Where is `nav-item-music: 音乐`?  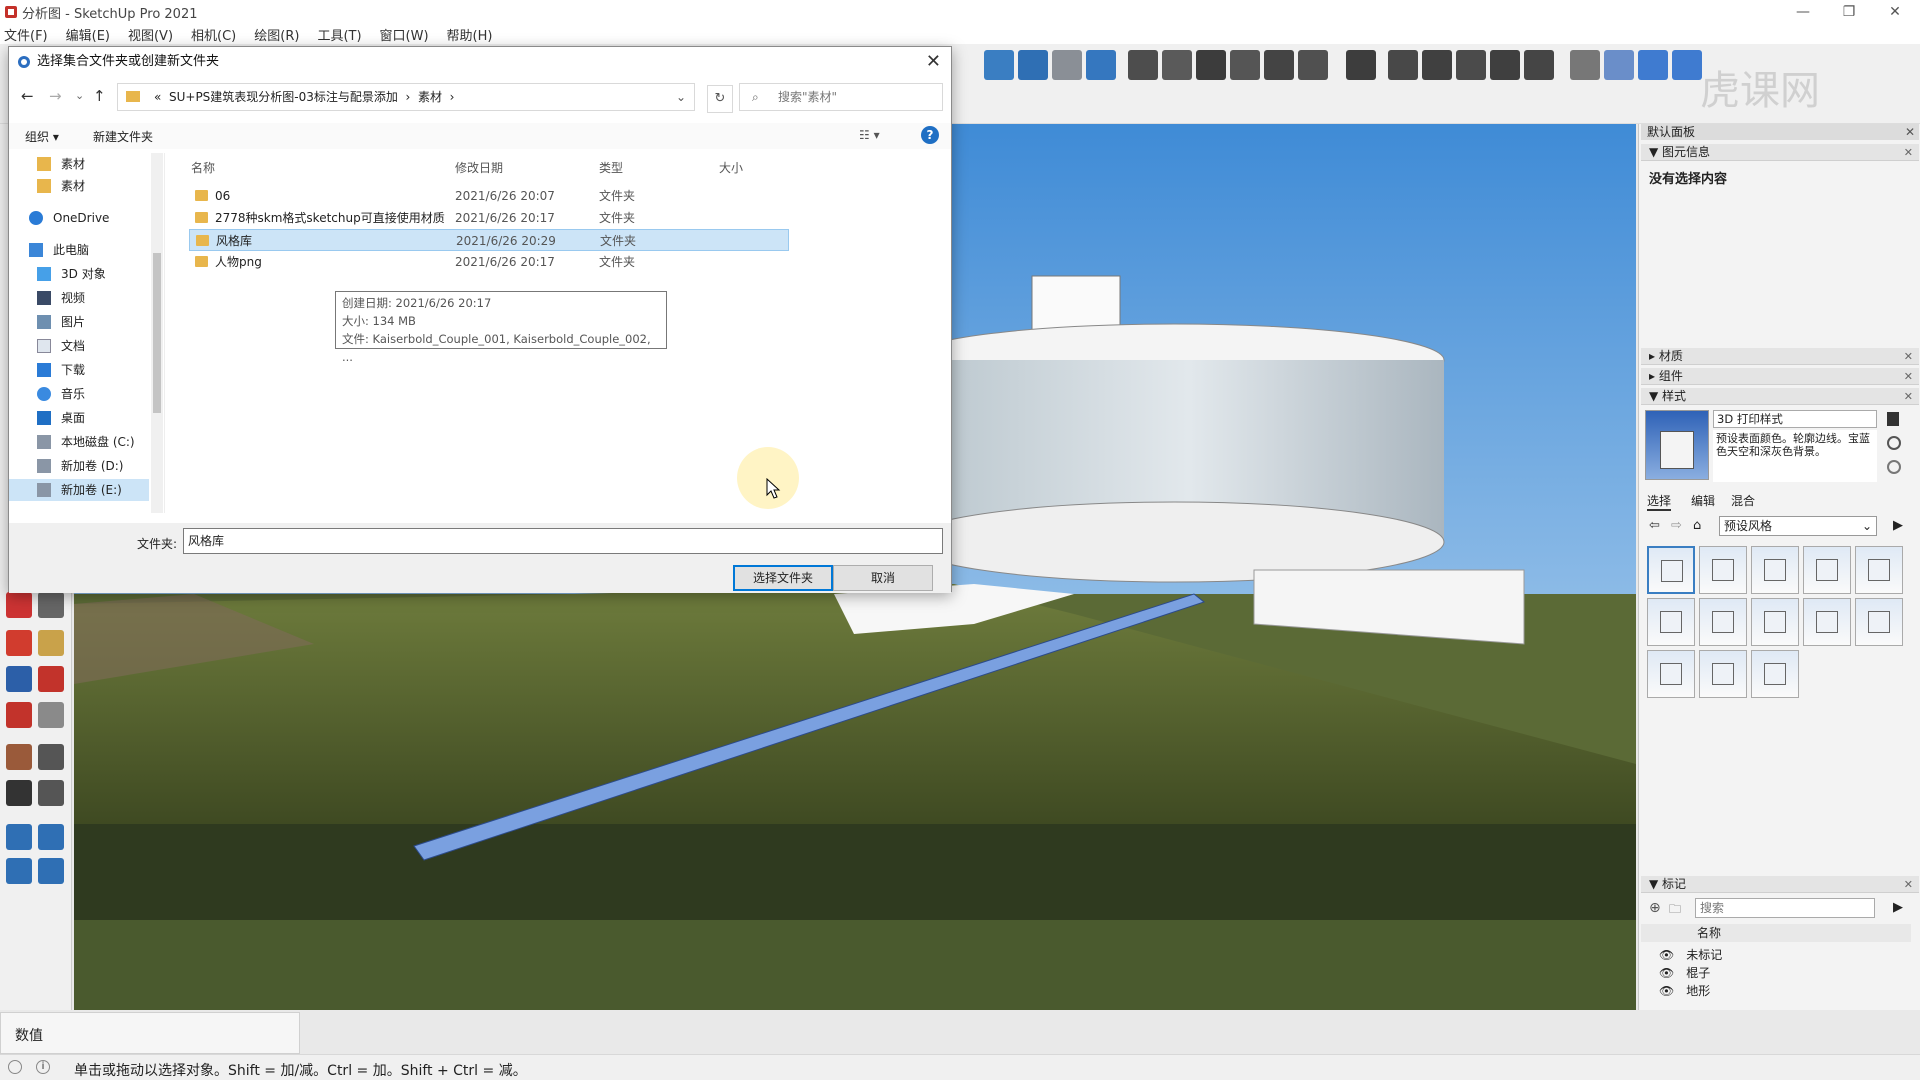 nav-item-music: 音乐 is located at coordinates (79, 394).